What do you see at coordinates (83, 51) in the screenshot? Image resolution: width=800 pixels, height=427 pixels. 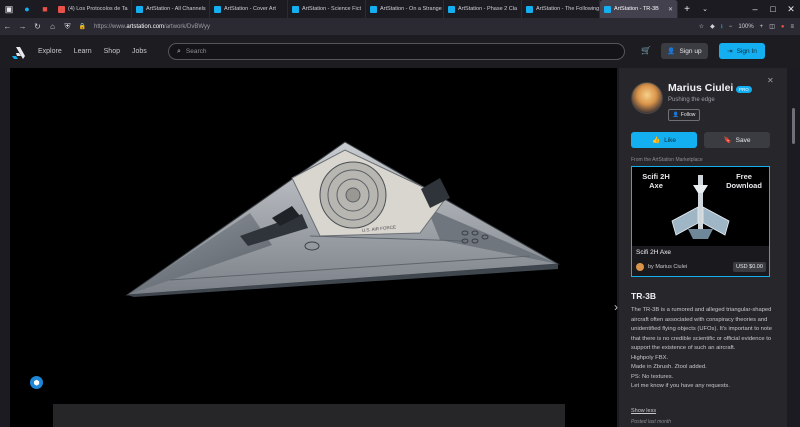 I see `nav-learn: Learn` at bounding box center [83, 51].